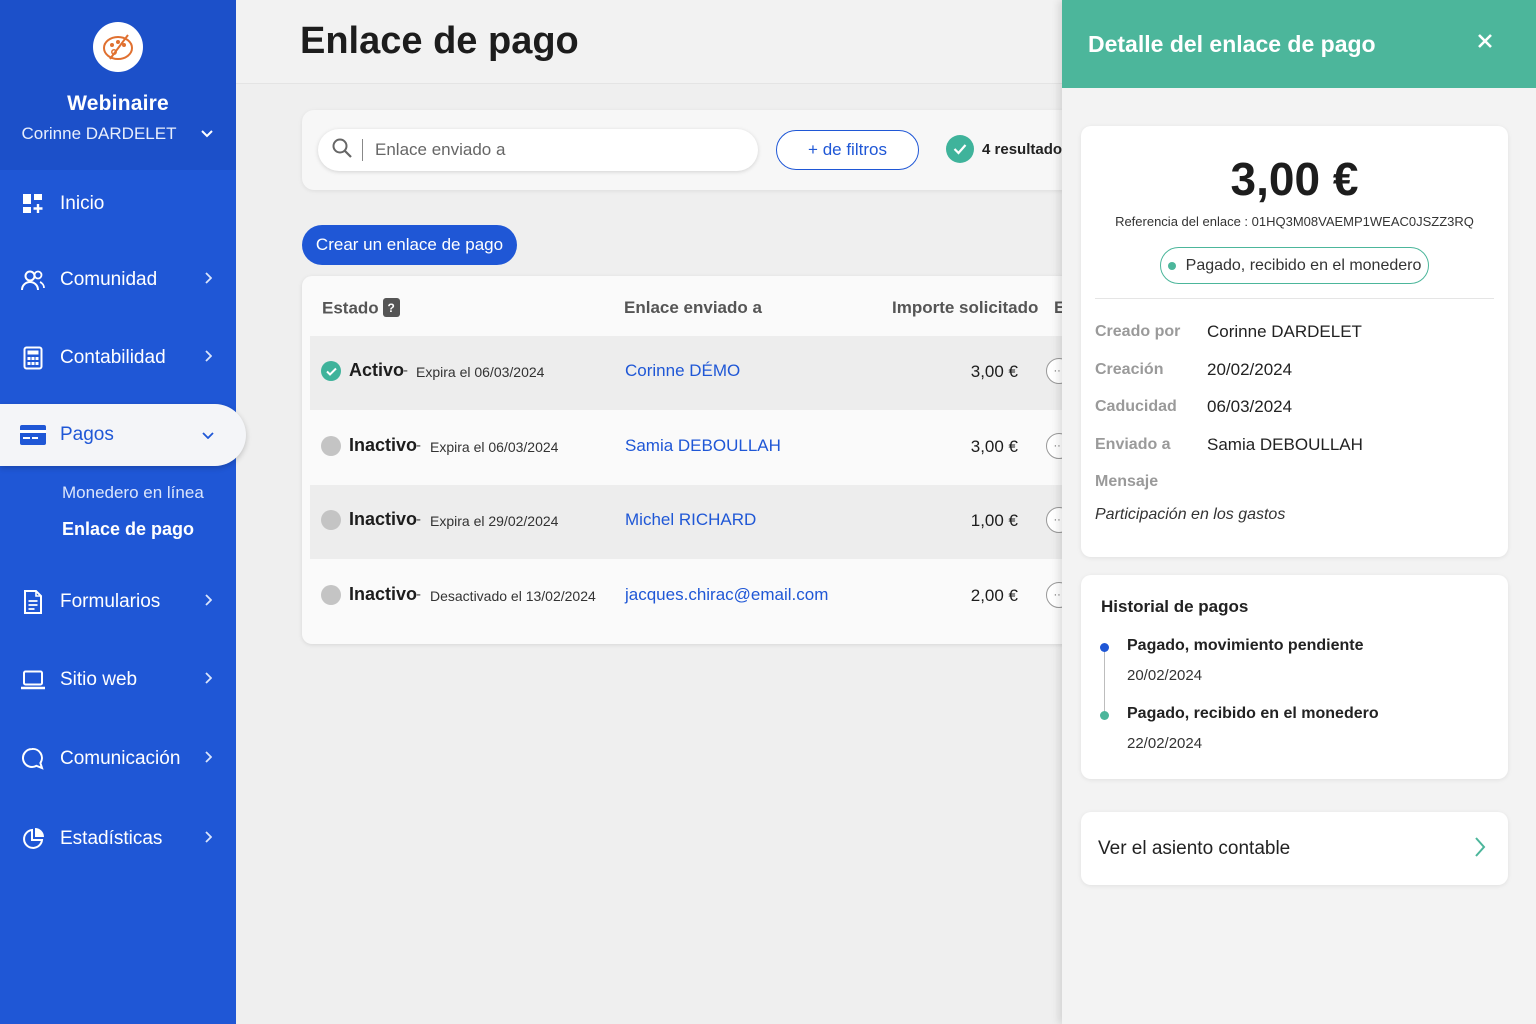  Describe the element at coordinates (703, 446) in the screenshot. I see `recipient-link: Samia DEBOULLAH` at that location.